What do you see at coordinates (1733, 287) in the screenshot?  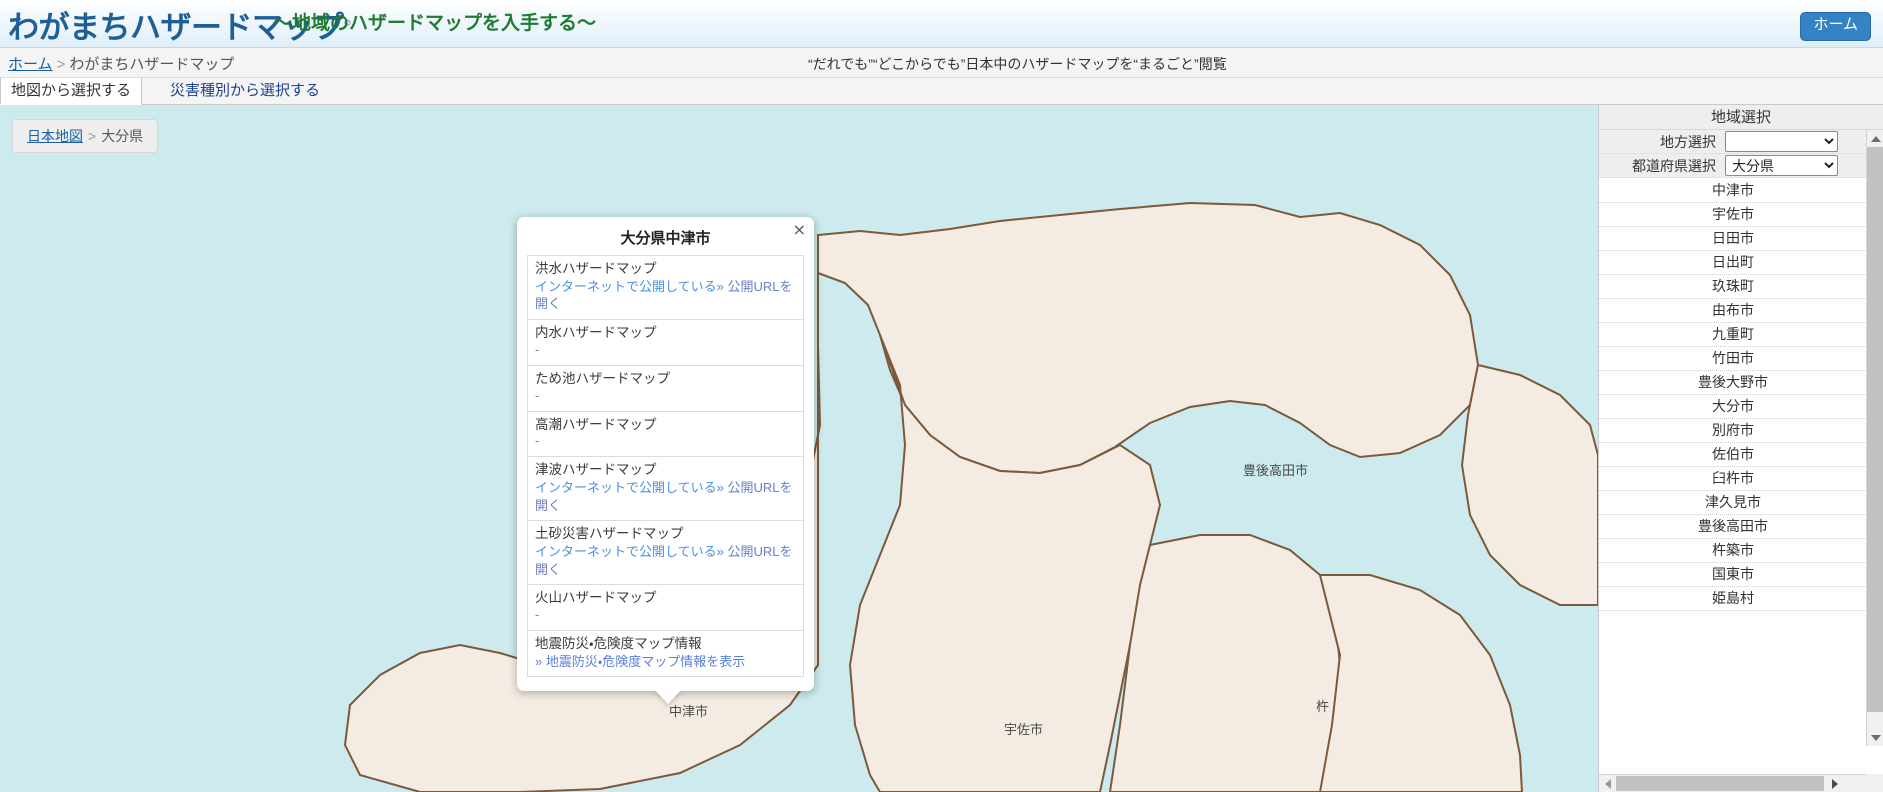 I see `city-list-item: 玖珠町` at bounding box center [1733, 287].